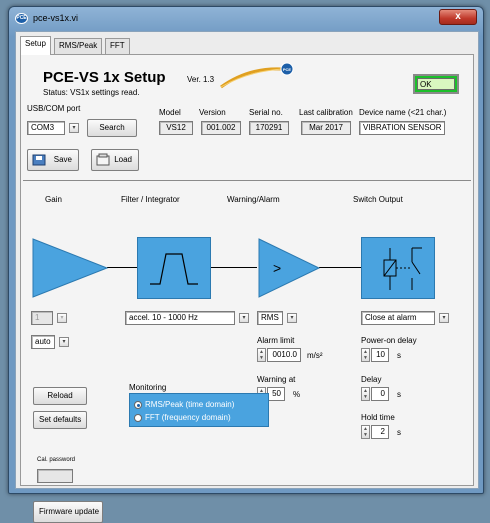 Image resolution: width=490 pixels, height=523 pixels. What do you see at coordinates (389, 340) in the screenshot?
I see `power-on-delay-label: Power-on delay` at bounding box center [389, 340].